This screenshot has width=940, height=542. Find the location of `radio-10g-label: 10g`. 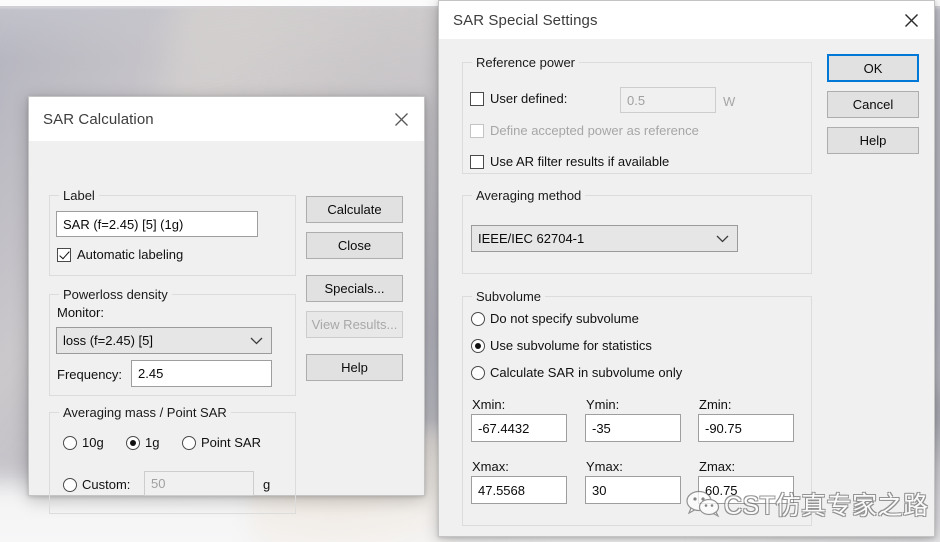

radio-10g-label: 10g is located at coordinates (93, 442).